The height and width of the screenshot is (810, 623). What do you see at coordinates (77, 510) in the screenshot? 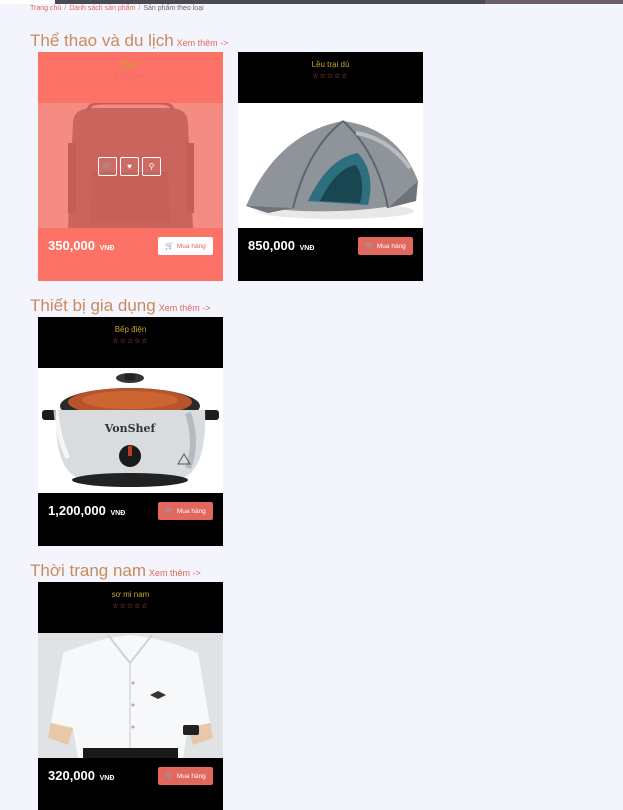
I see `price-value: 1,200,000` at bounding box center [77, 510].